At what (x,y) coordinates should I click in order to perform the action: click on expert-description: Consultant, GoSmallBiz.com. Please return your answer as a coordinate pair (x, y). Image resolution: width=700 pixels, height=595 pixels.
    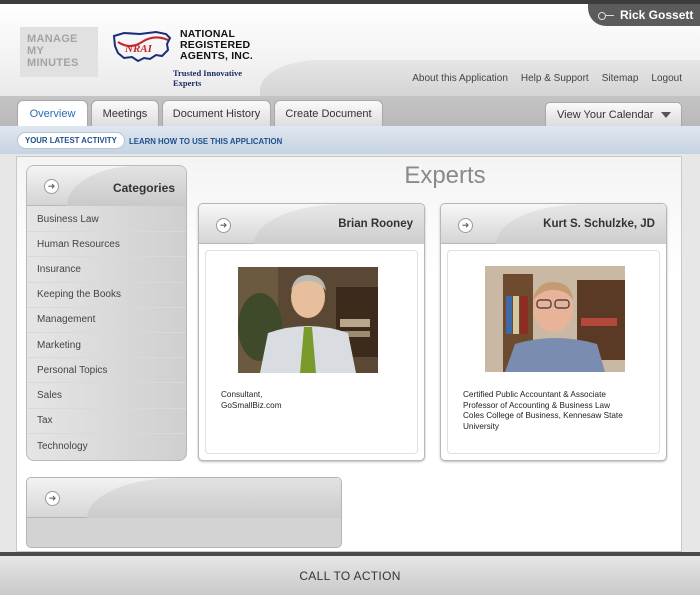
    Looking at the image, I should click on (251, 400).